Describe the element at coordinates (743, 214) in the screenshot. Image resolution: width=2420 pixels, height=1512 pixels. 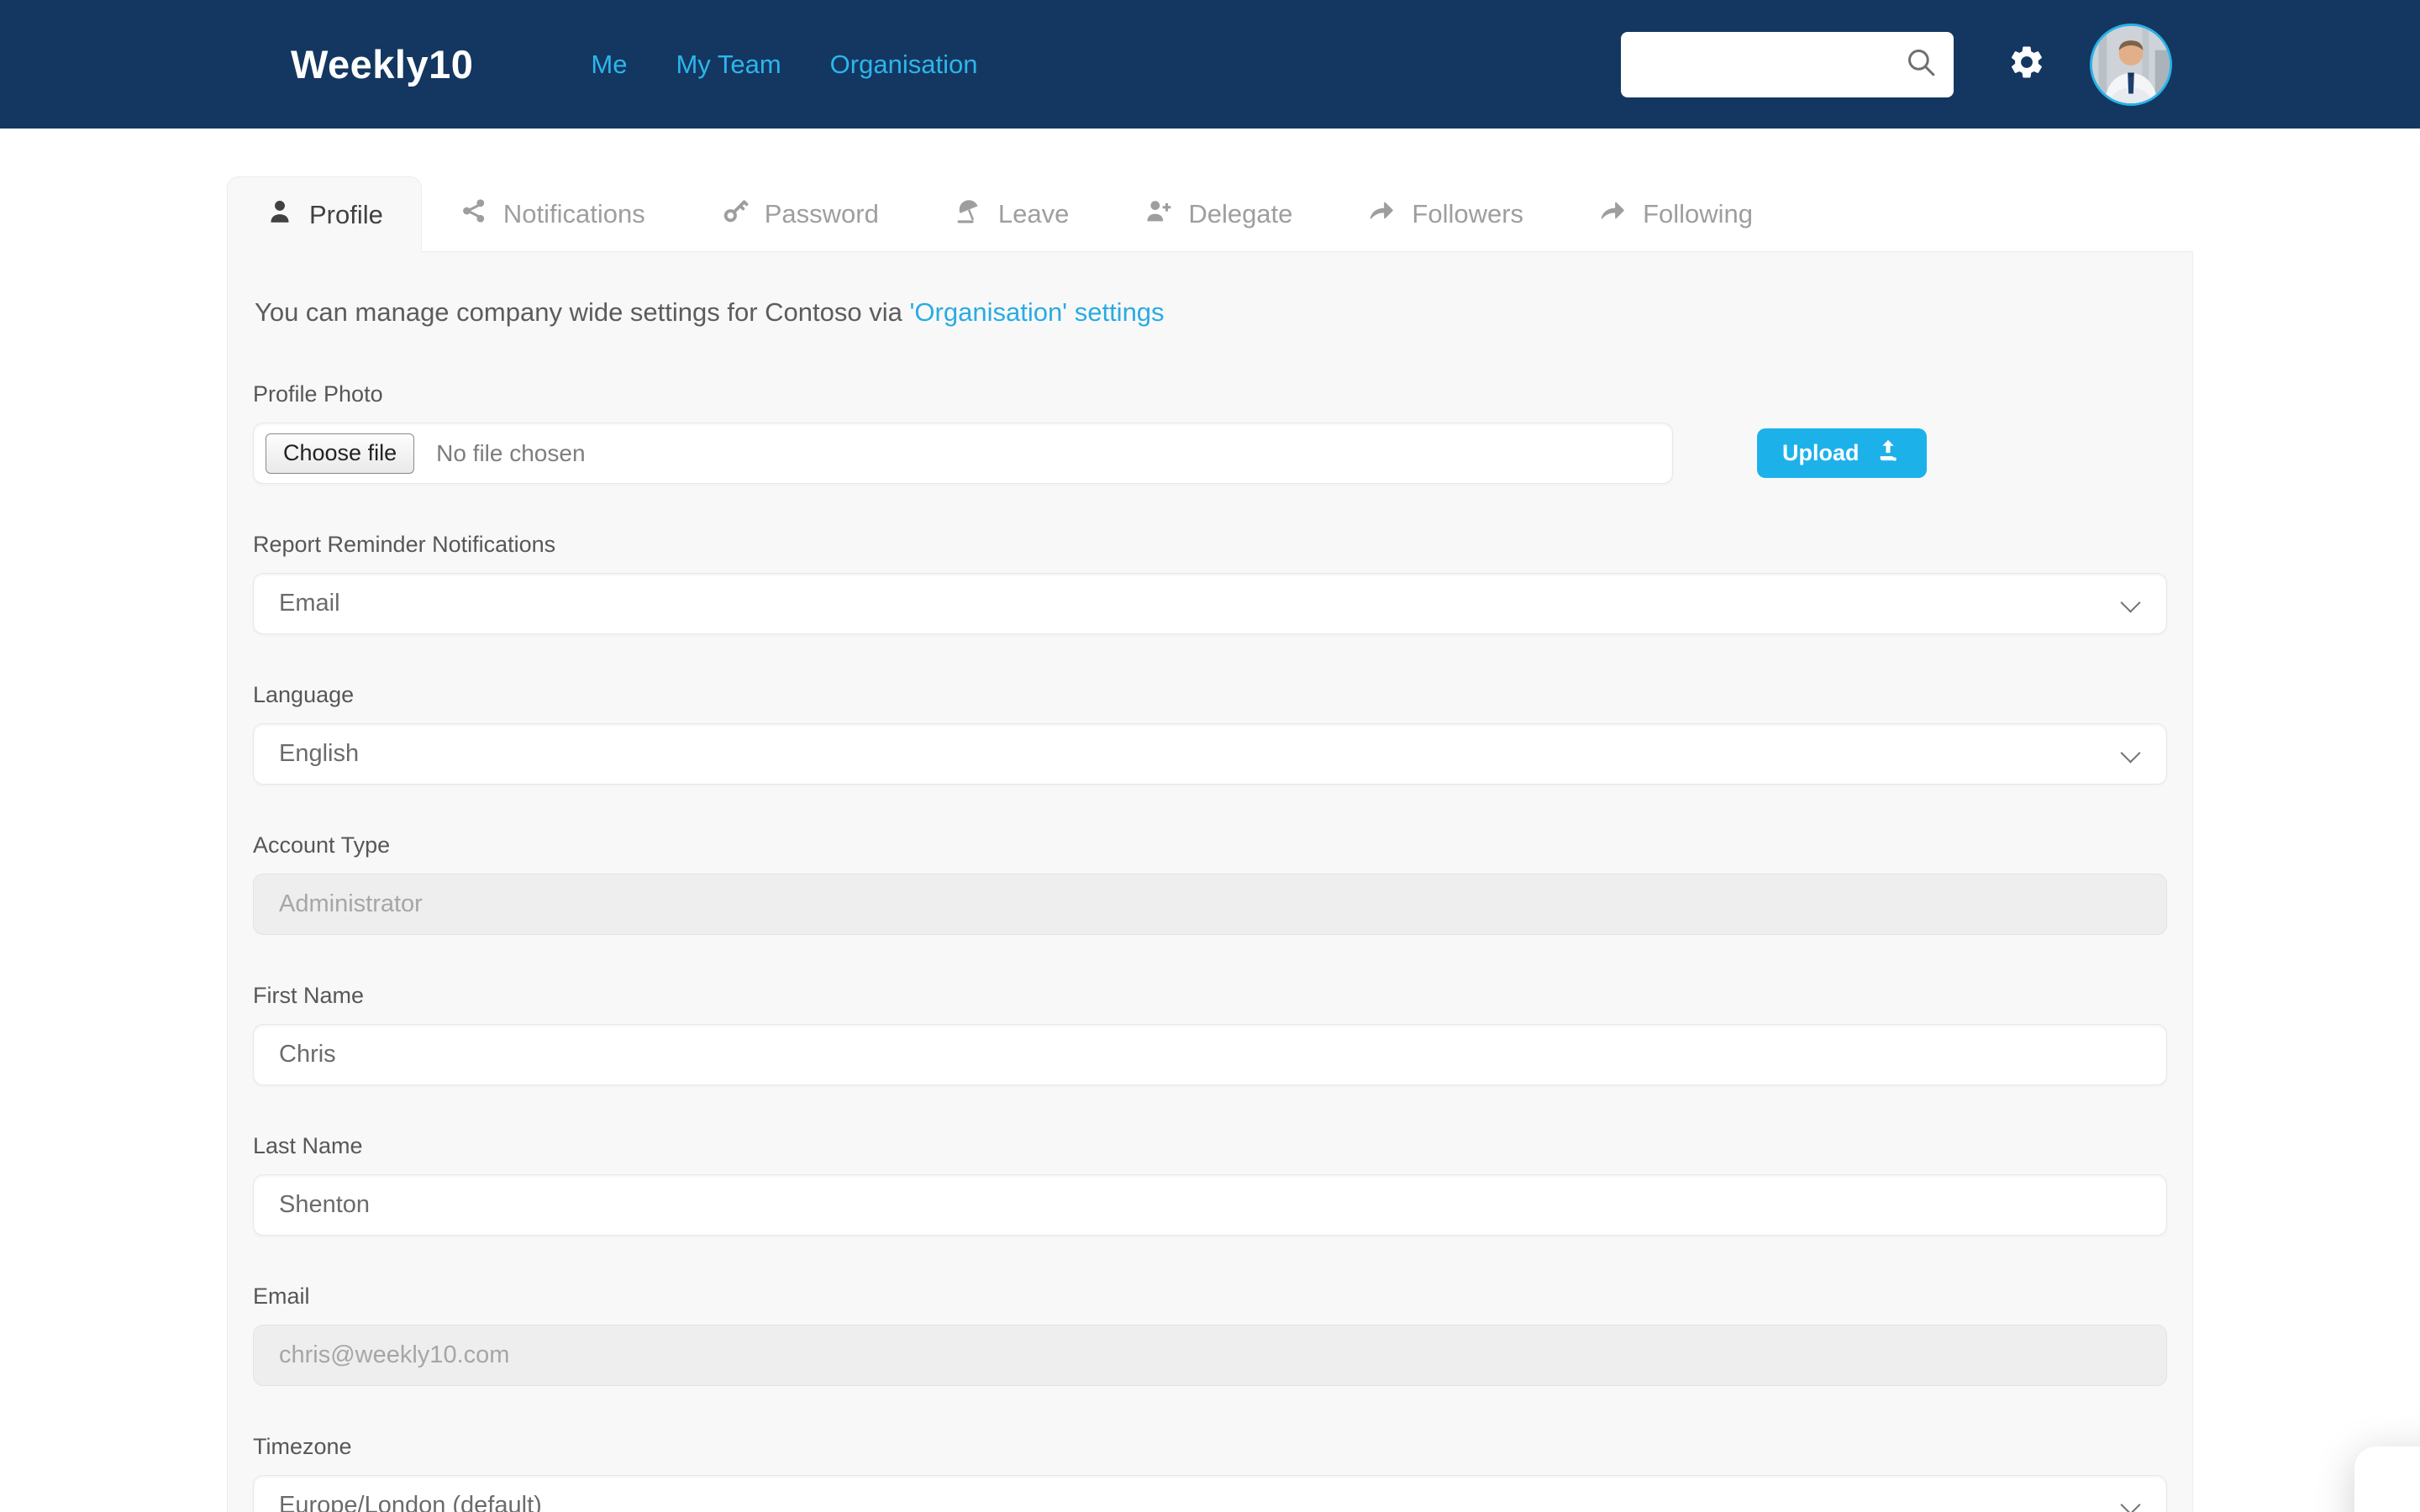
I see `key-icon` at that location.